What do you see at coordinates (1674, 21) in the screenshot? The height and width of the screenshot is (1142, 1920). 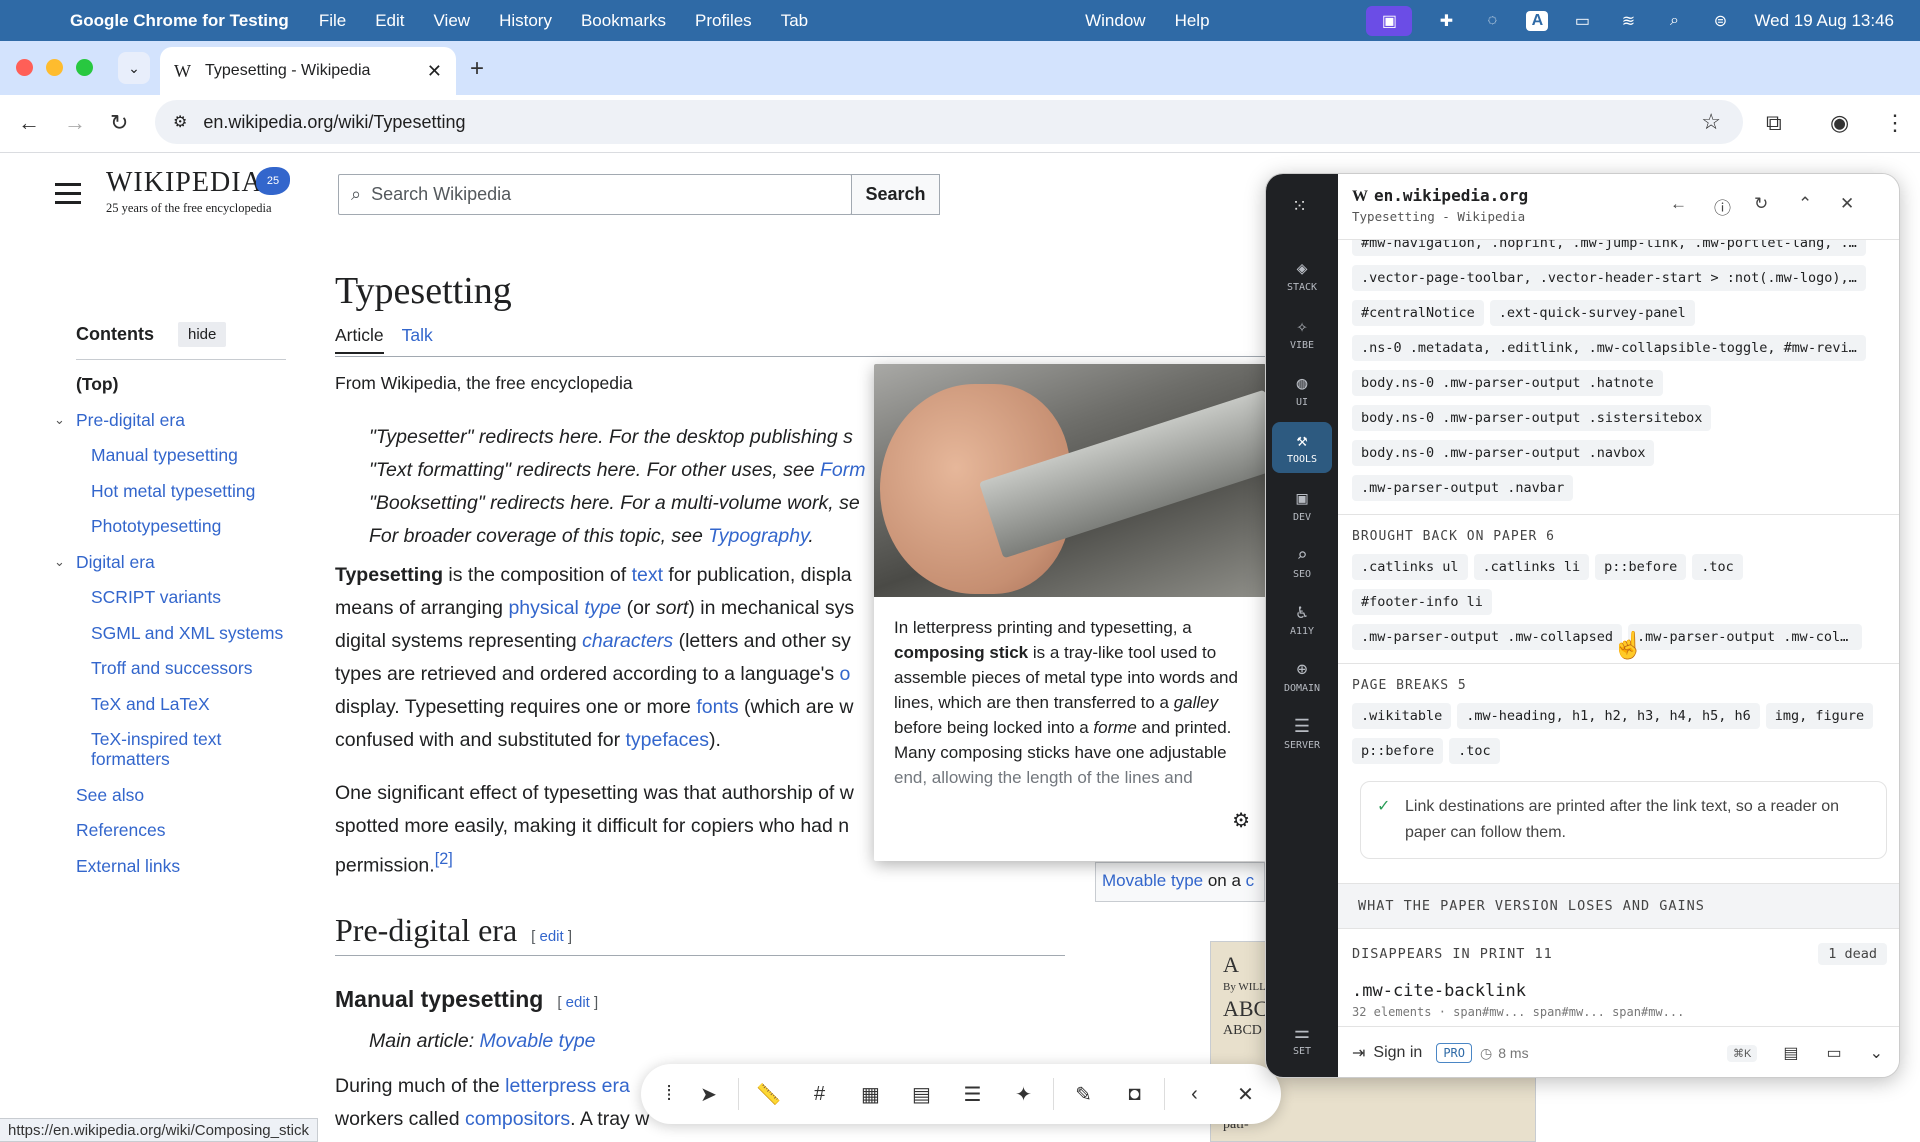 I see `search-icon: ⌕` at bounding box center [1674, 21].